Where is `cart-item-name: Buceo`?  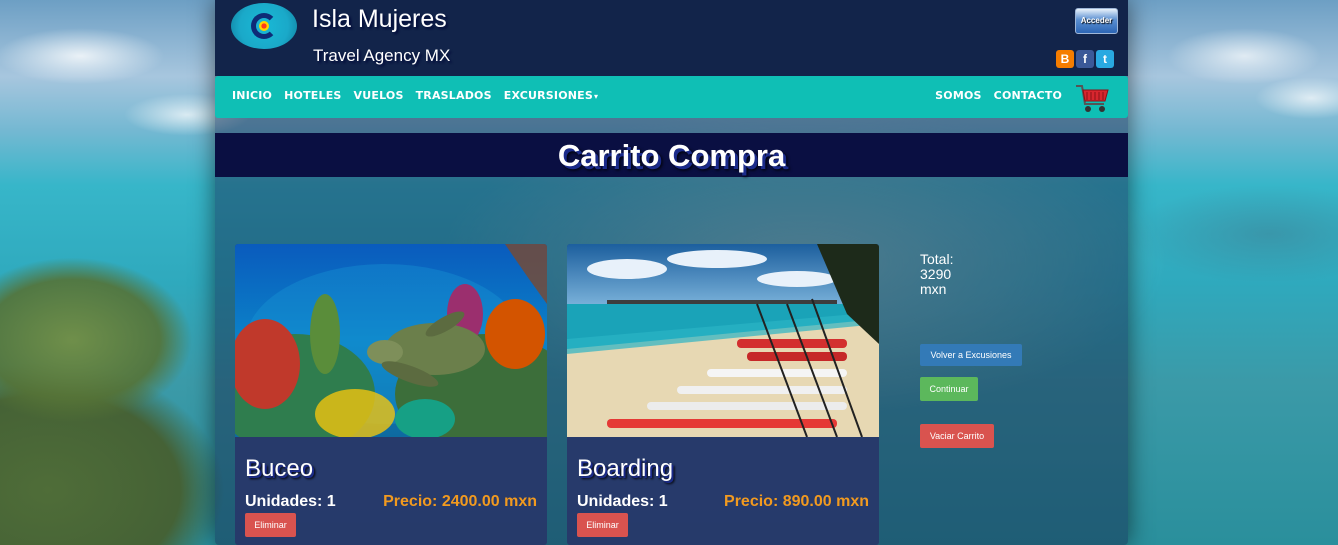 cart-item-name: Buceo is located at coordinates (279, 468).